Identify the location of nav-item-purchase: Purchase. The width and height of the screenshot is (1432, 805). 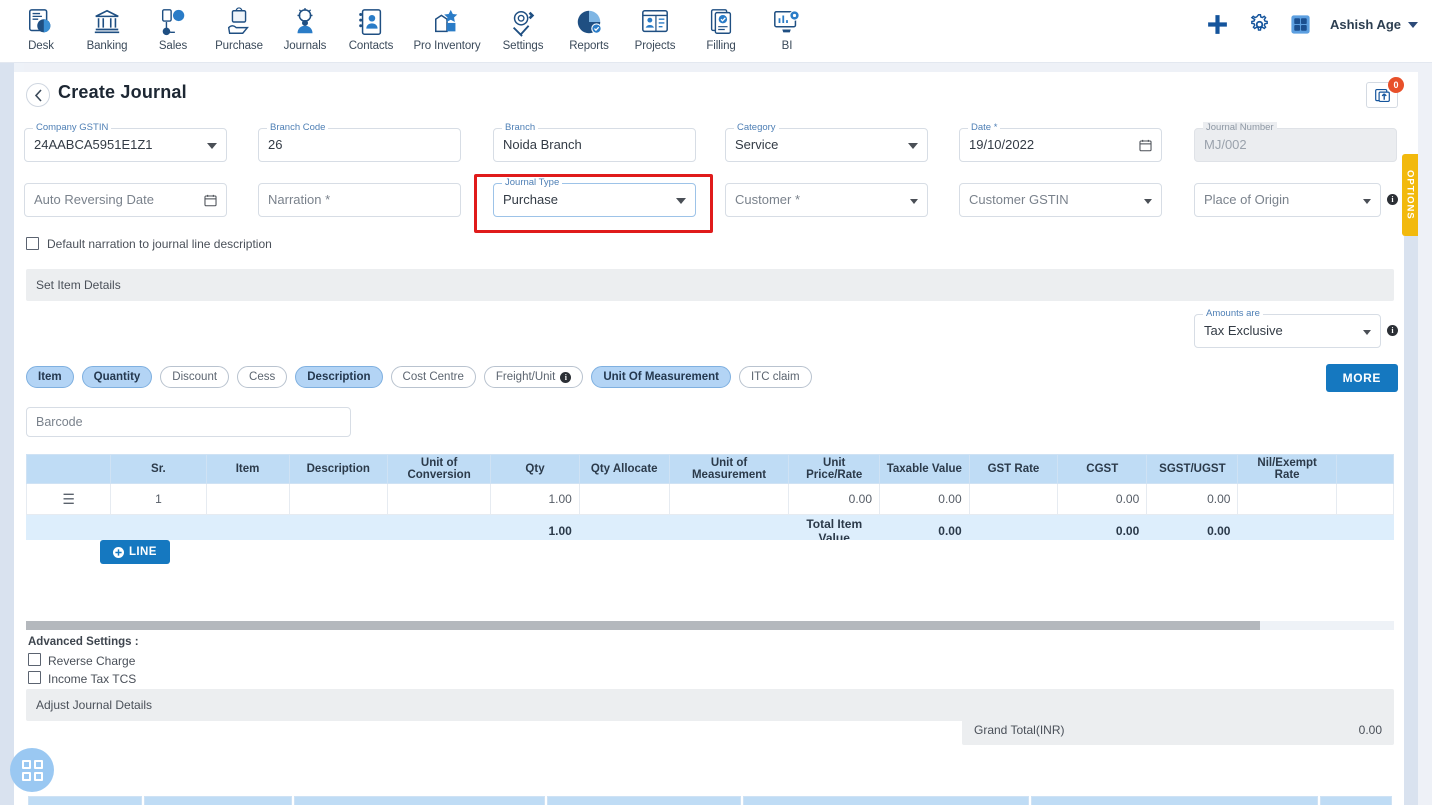
(239, 26).